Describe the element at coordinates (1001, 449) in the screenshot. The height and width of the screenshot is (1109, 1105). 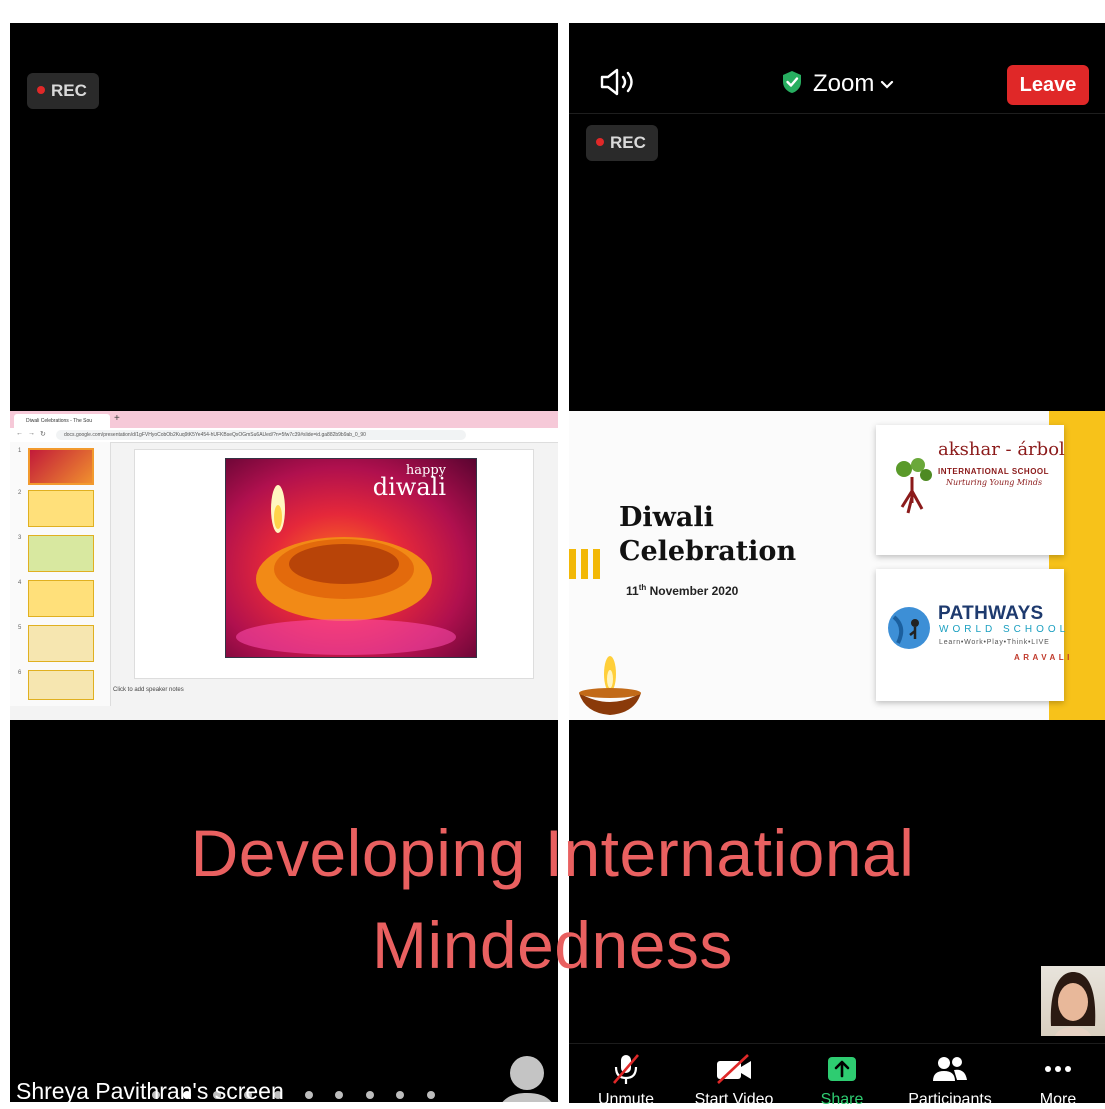
I see `akshar-school-name: akshar - árbol` at that location.